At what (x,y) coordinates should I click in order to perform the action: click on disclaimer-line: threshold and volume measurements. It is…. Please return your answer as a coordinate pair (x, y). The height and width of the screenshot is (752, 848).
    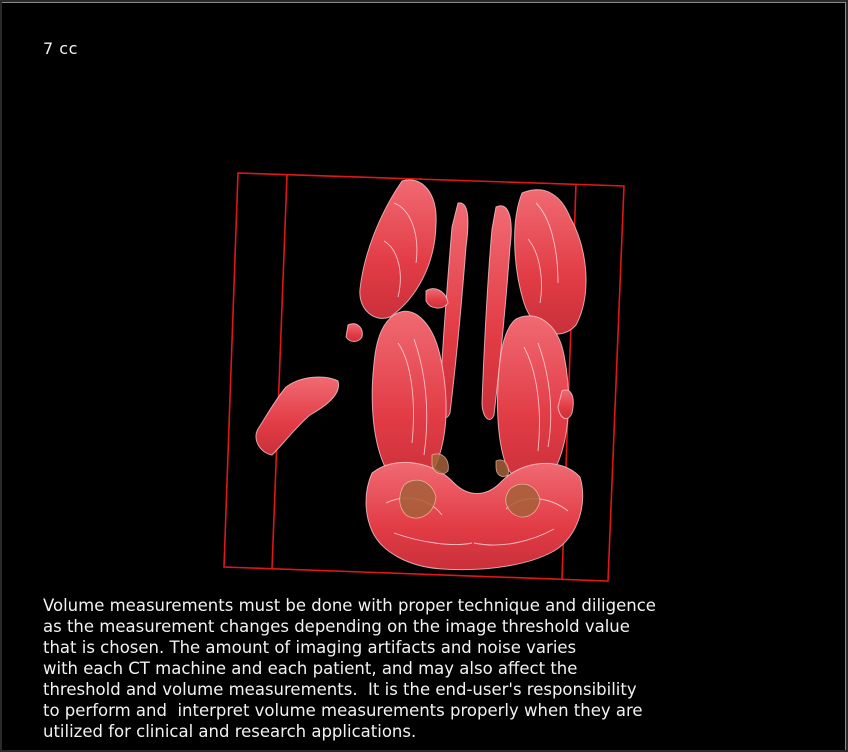
    Looking at the image, I should click on (340, 689).